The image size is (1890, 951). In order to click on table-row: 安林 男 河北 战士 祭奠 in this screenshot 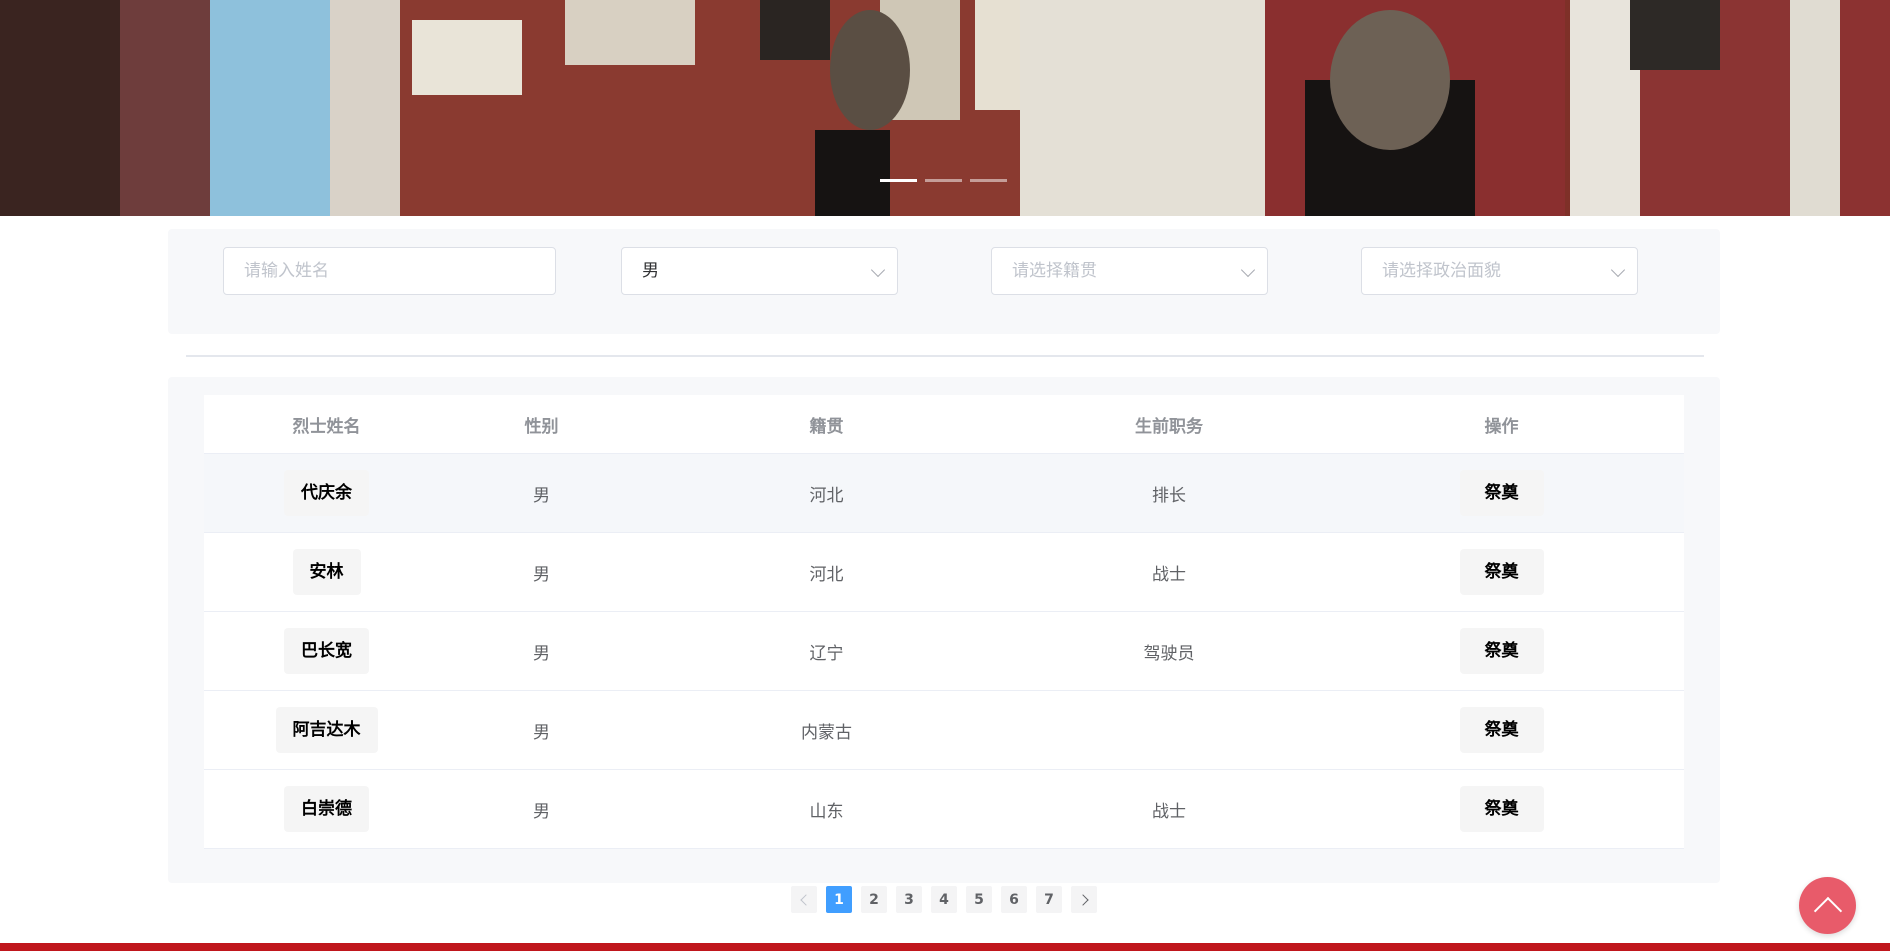, I will do `click(944, 572)`.